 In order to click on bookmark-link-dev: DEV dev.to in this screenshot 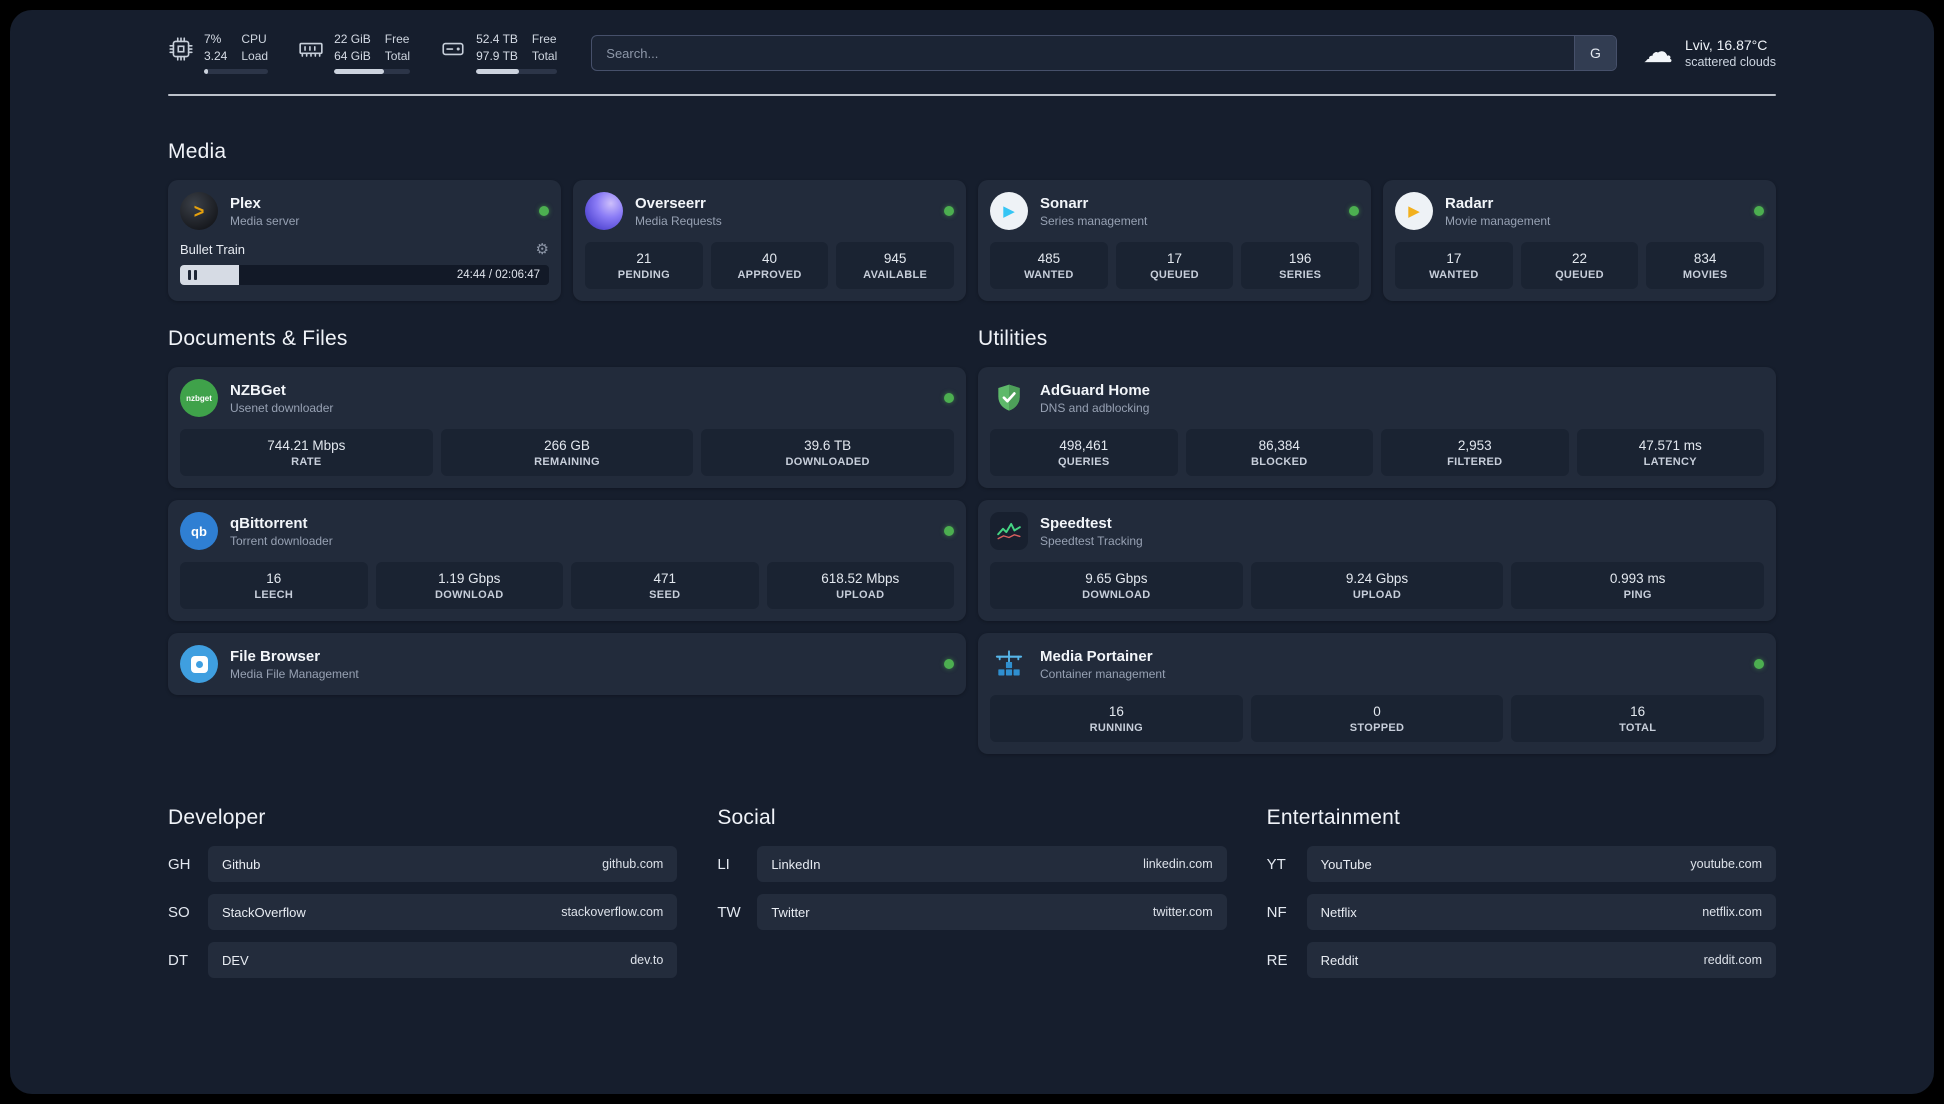, I will do `click(443, 960)`.